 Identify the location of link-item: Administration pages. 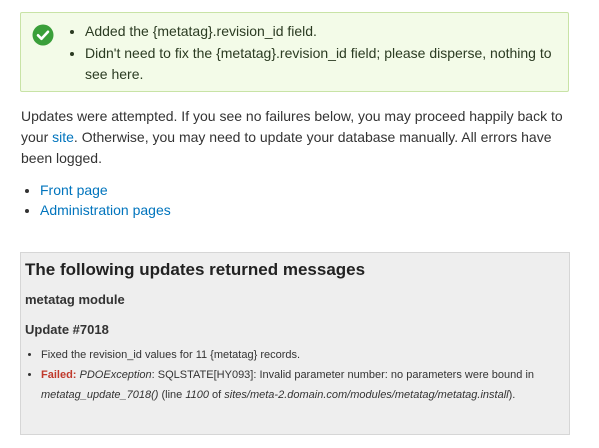
(105, 210).